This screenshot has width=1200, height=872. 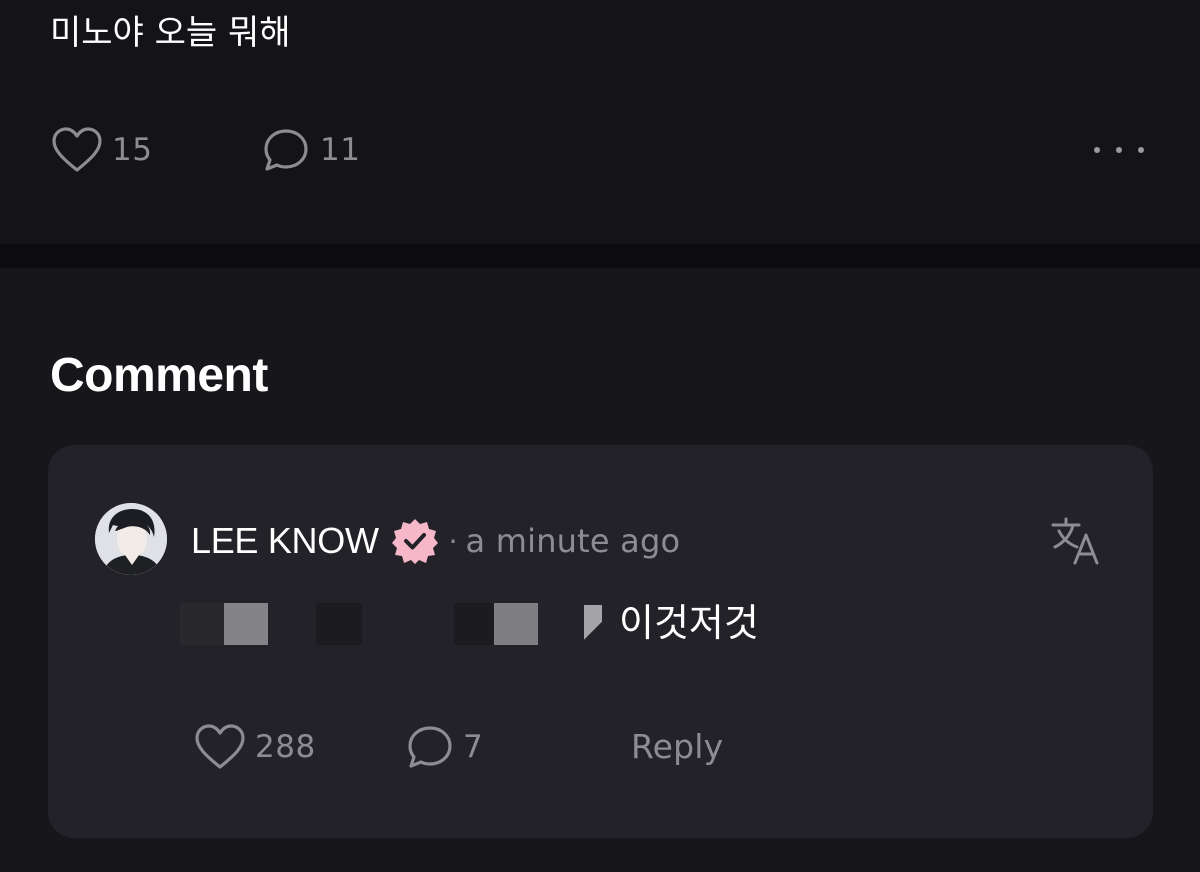 I want to click on post-like-count: 15, so click(x=132, y=150).